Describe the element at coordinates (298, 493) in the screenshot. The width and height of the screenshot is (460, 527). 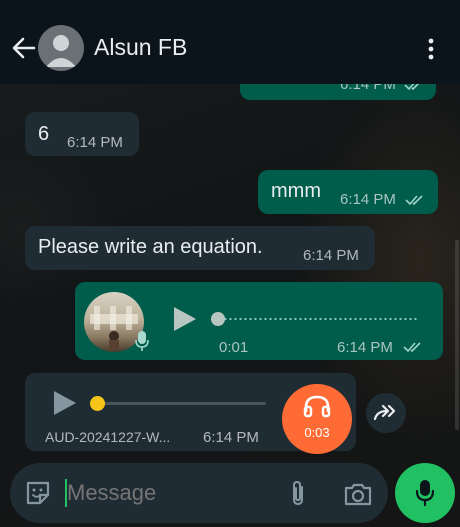
I see `attach-icon` at that location.